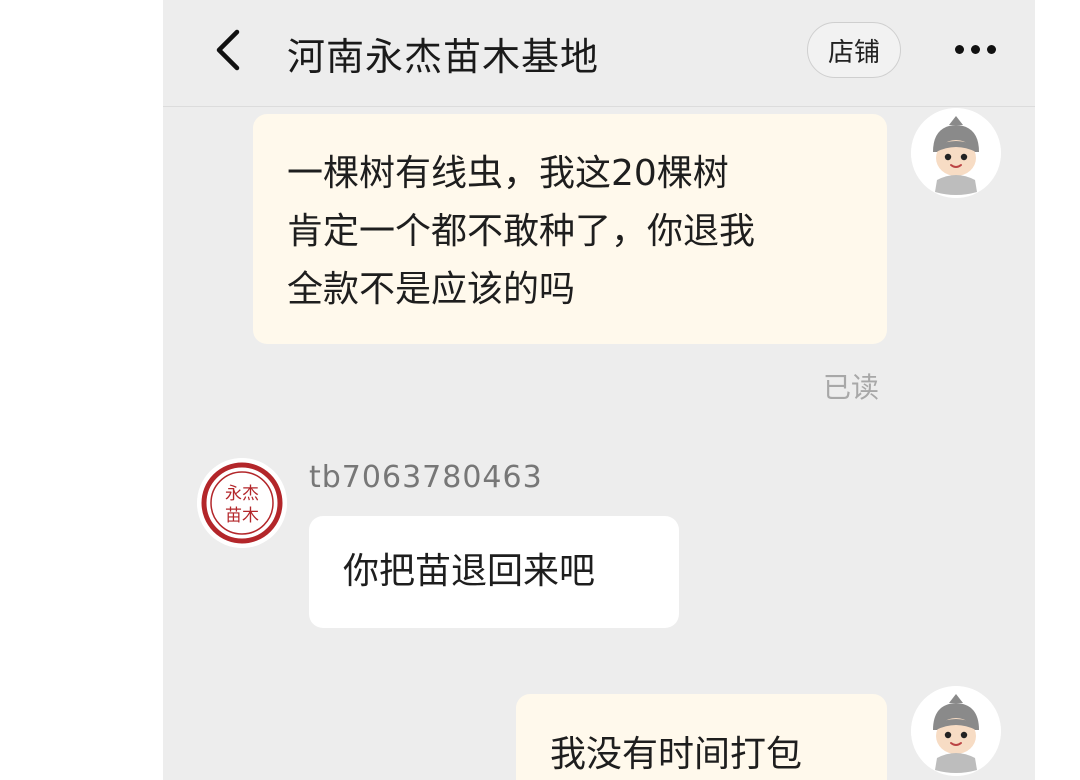 Image resolution: width=1080 pixels, height=780 pixels. I want to click on more-button, so click(975, 49).